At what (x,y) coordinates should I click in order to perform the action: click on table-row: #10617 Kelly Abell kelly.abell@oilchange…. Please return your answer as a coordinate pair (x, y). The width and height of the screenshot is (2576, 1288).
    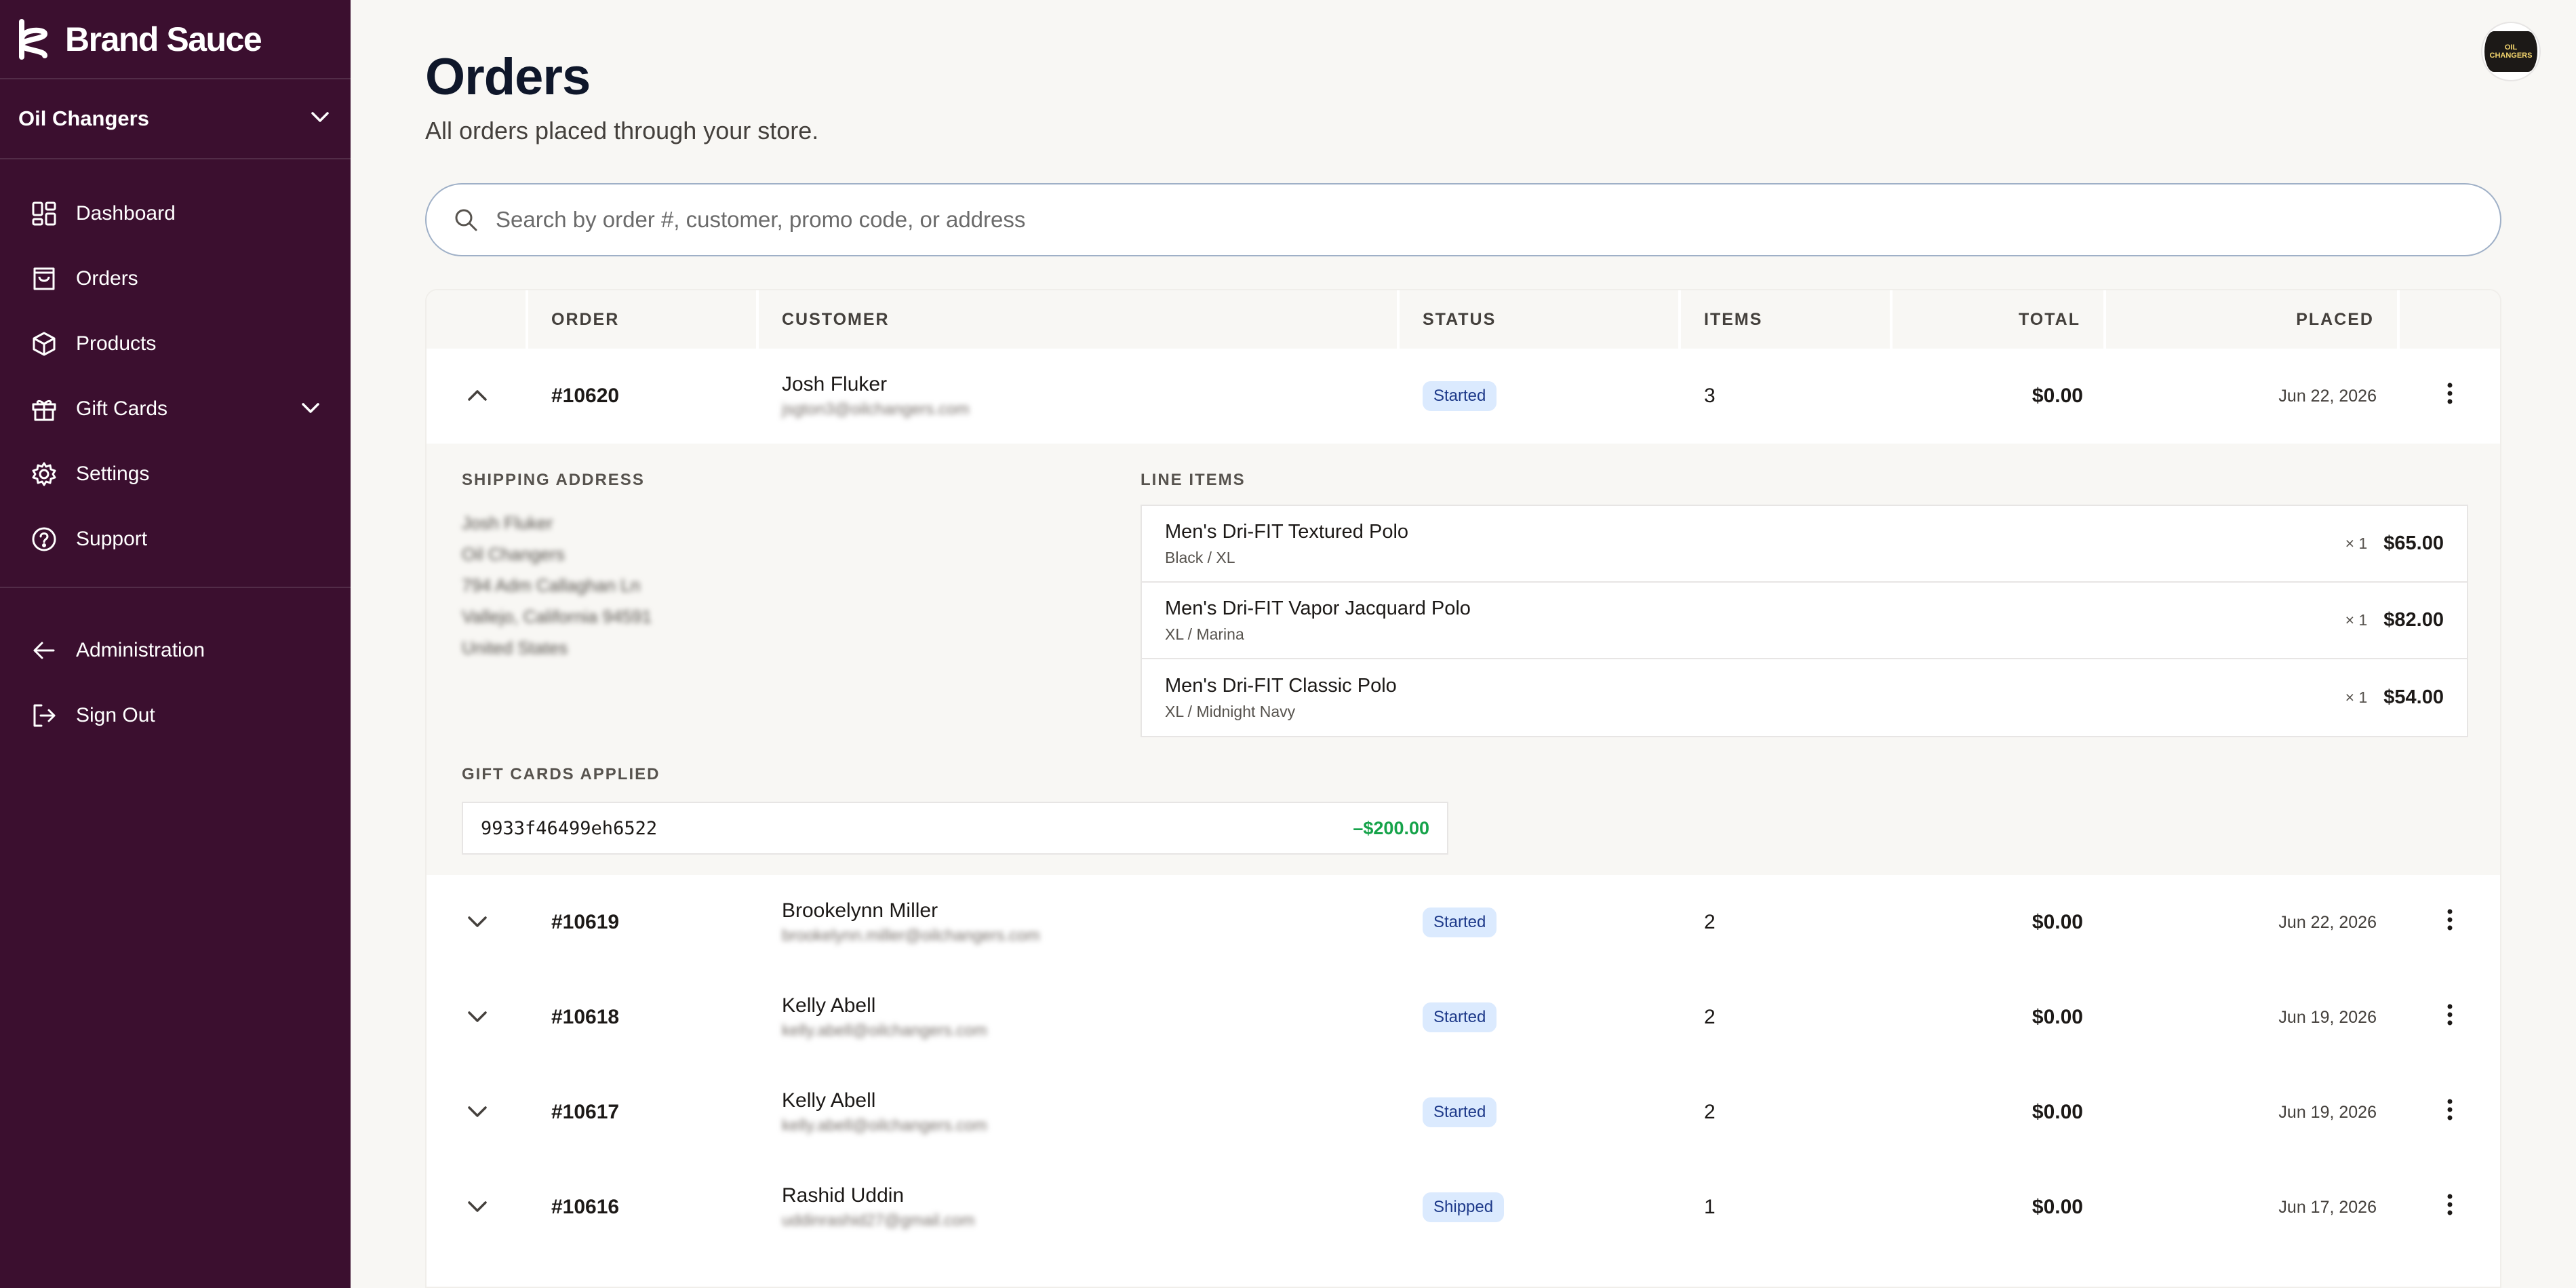
    Looking at the image, I should click on (1464, 1112).